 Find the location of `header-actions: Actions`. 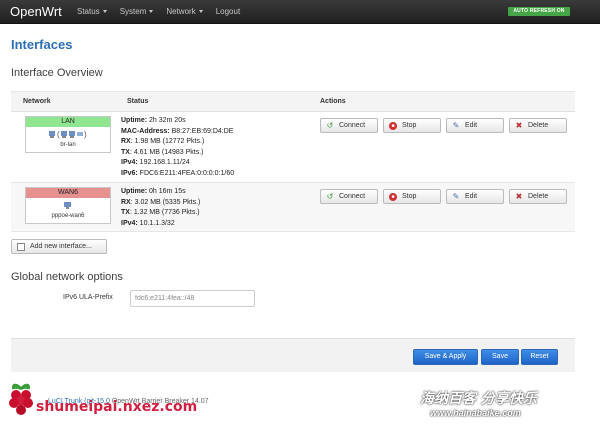

header-actions: Actions is located at coordinates (333, 101).